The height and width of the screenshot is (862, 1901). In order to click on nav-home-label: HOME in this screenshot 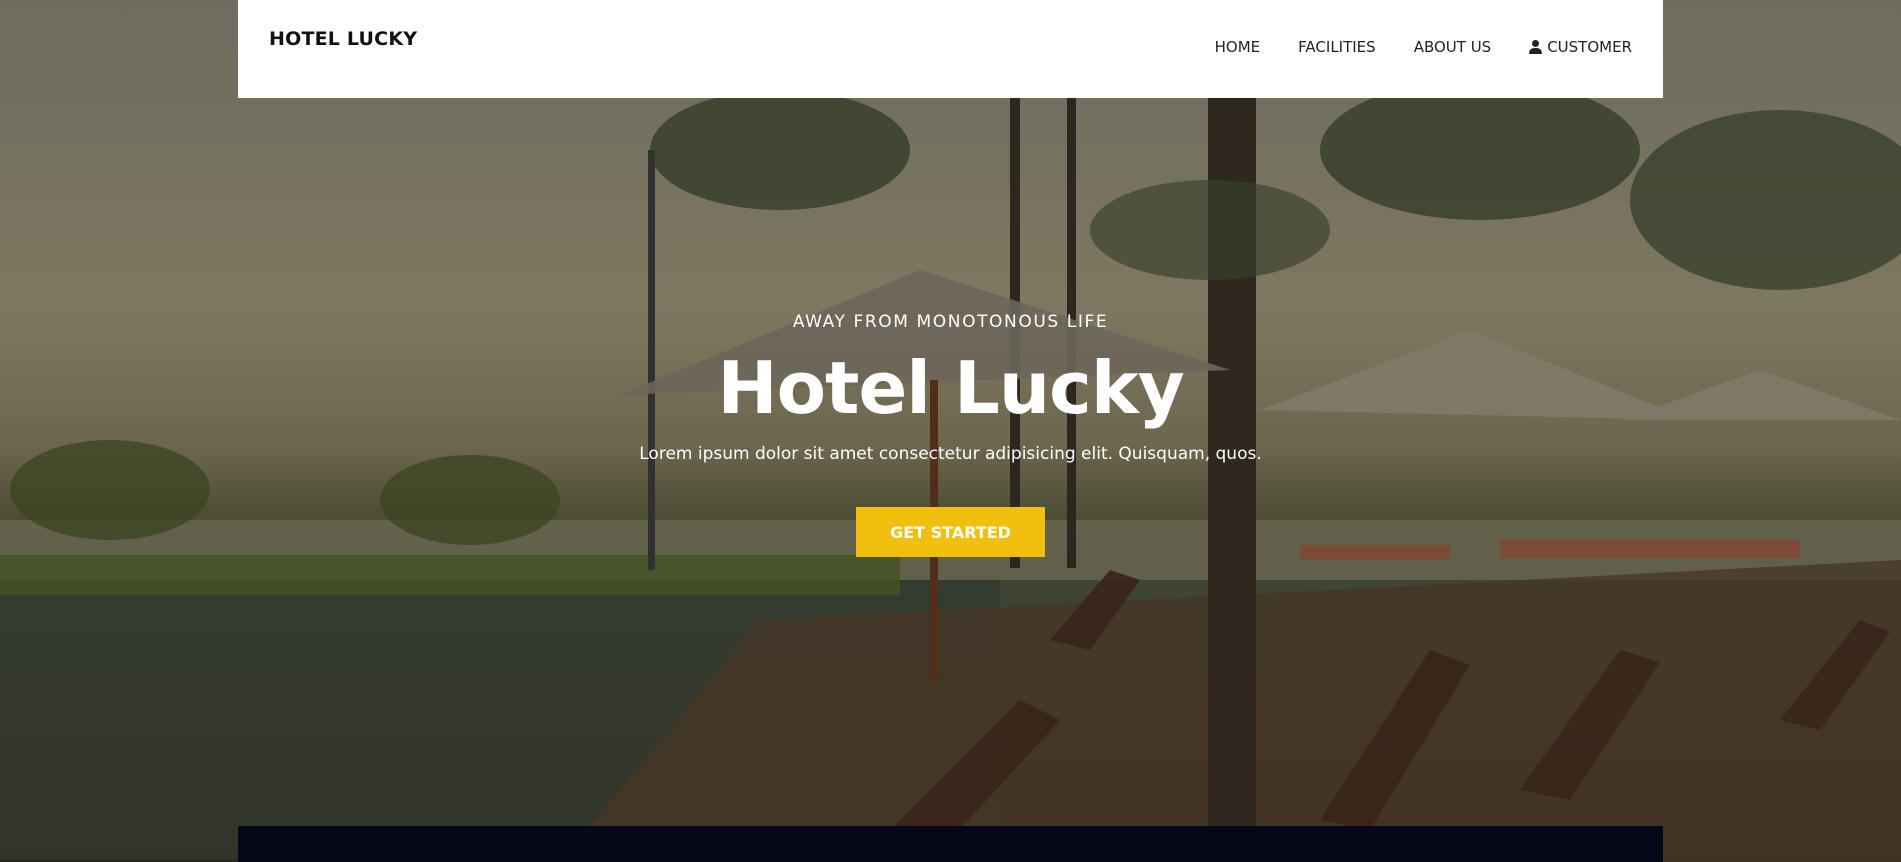, I will do `click(1237, 47)`.